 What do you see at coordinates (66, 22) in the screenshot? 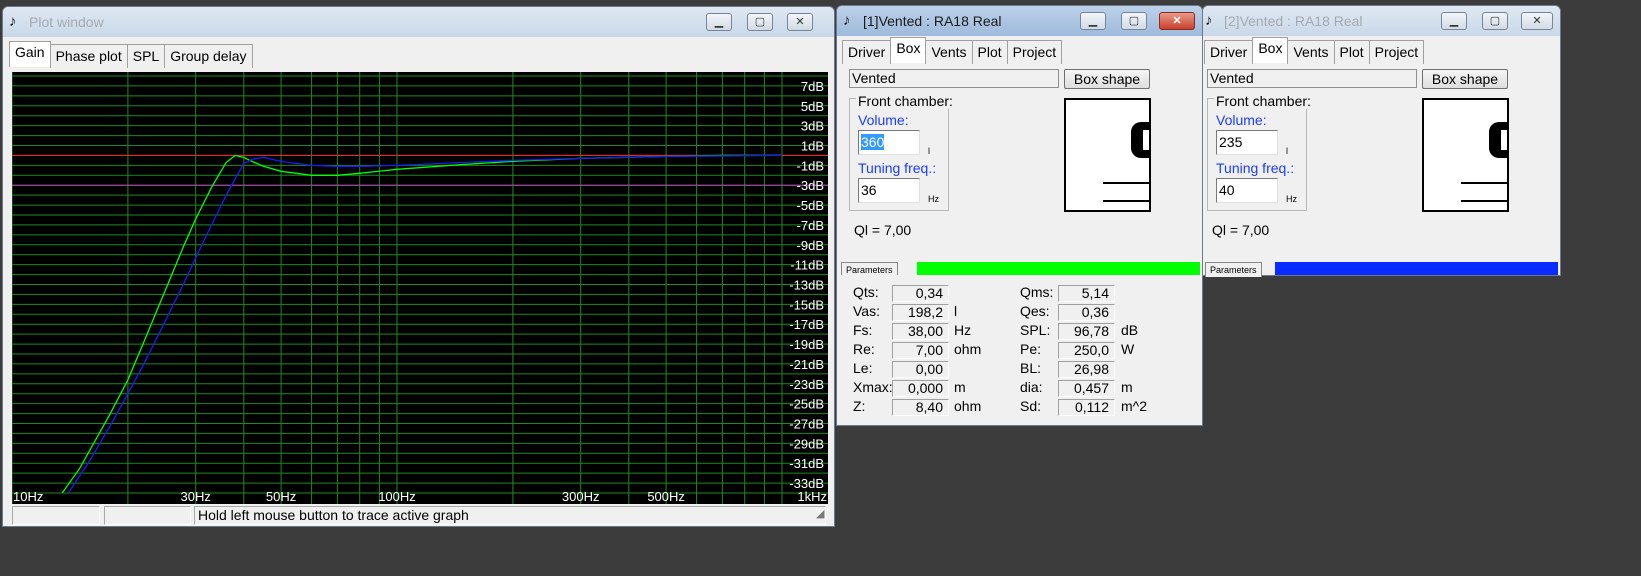
I see `window-title: Plot window` at bounding box center [66, 22].